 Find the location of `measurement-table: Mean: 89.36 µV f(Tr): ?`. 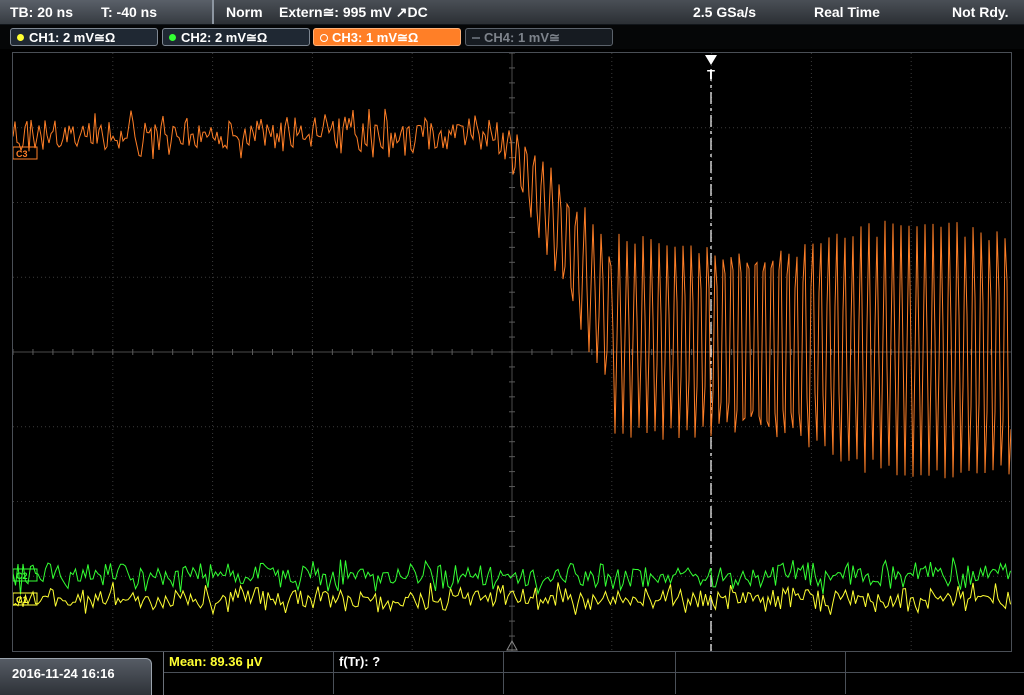

measurement-table: Mean: 89.36 µV f(Tr): ? is located at coordinates (593, 673).